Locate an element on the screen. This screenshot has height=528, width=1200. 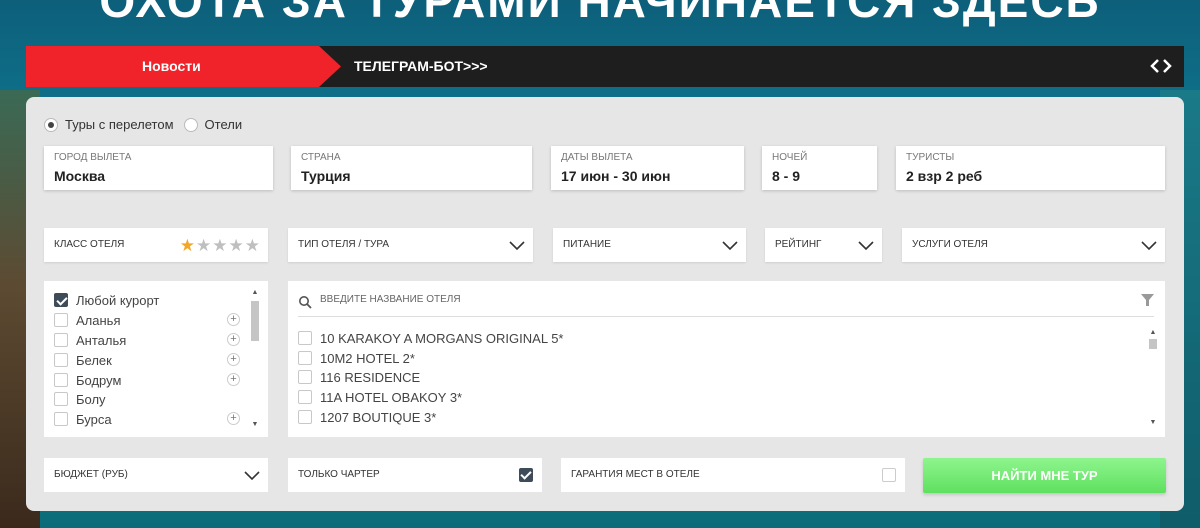
tourists-field: ТУРИСТЫ 2 взр 2 реб is located at coordinates (1030, 168).